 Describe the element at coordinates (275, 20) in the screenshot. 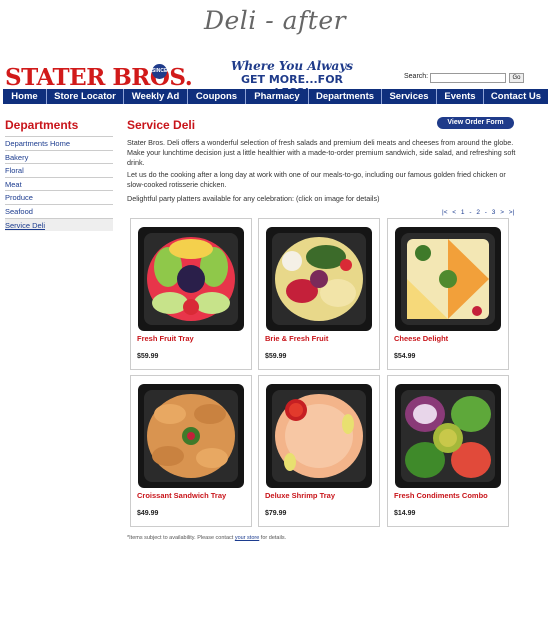

I see `page-caption: Deli - after` at that location.